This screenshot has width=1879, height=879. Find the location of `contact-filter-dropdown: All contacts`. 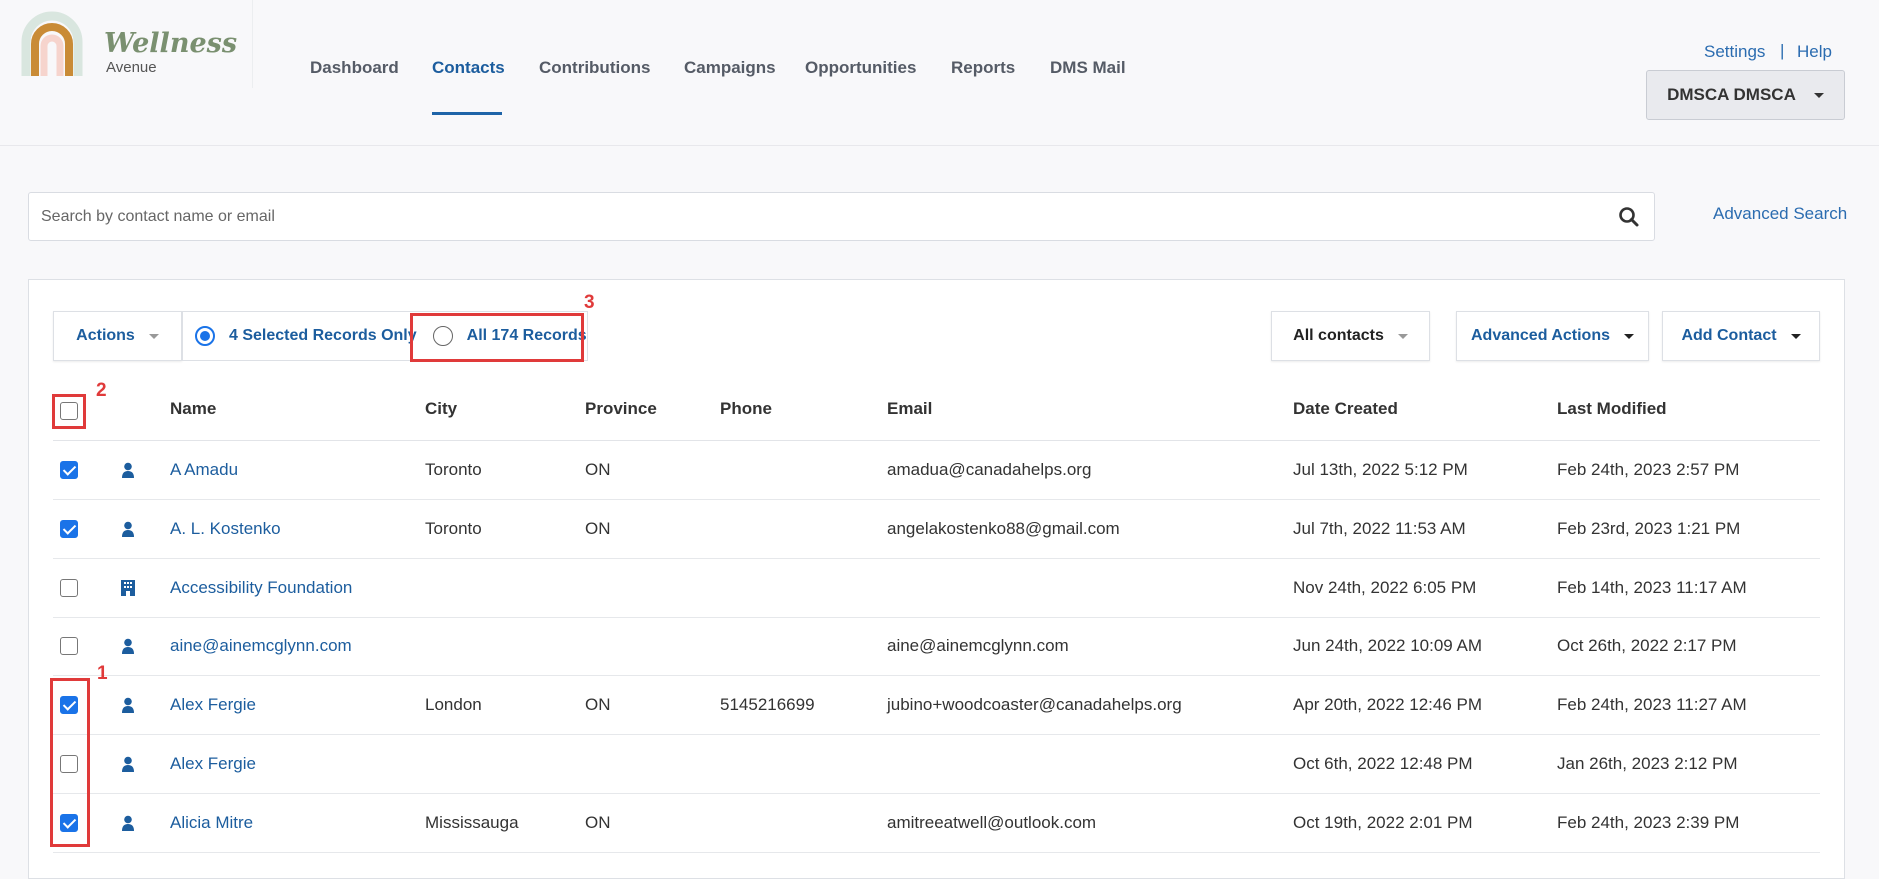

contact-filter-dropdown: All contacts is located at coordinates (1350, 336).